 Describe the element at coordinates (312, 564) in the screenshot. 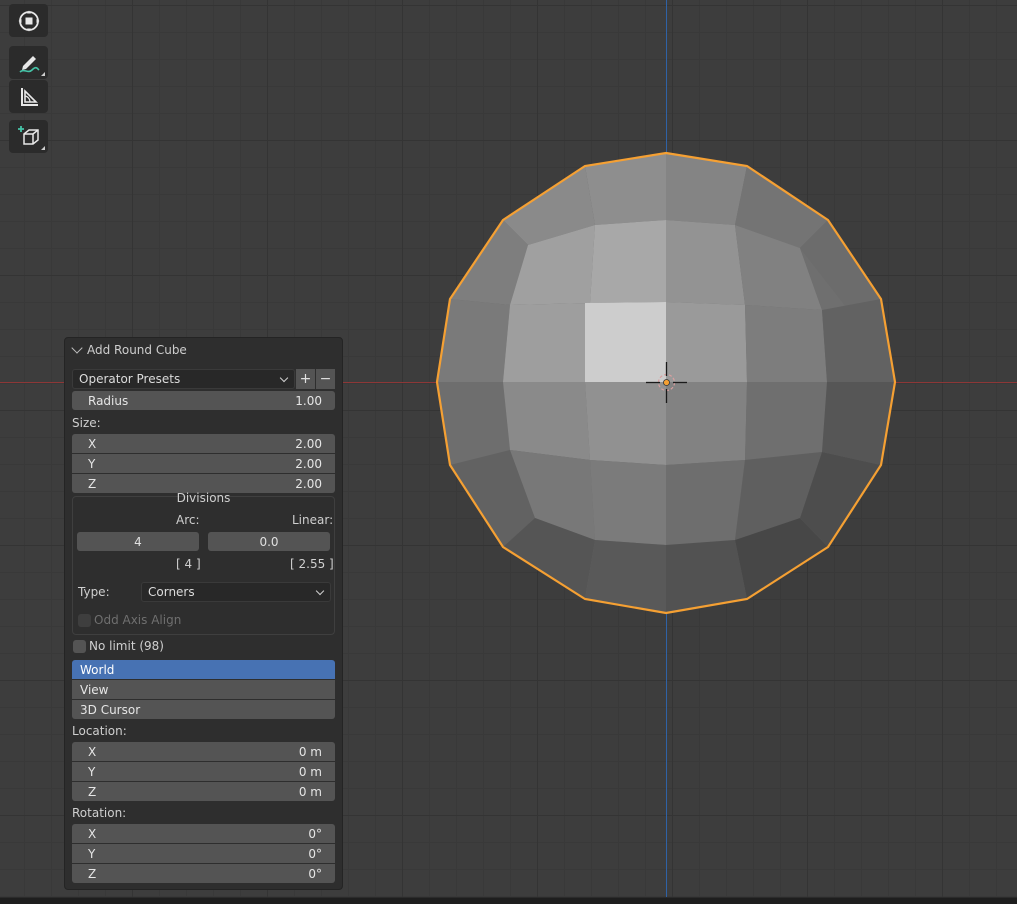

I see `linear-info: [ 2.55 ]` at that location.